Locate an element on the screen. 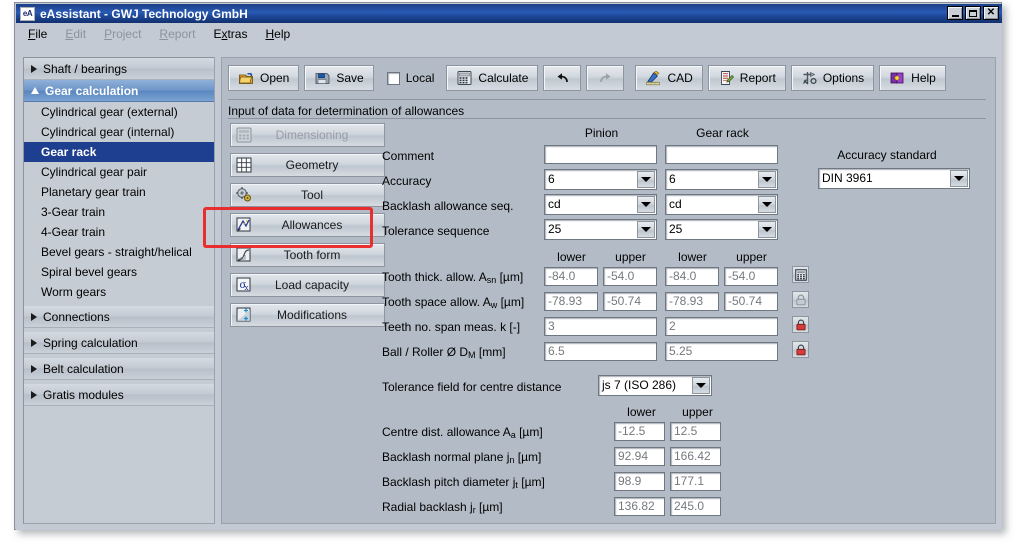 The width and height of the screenshot is (1017, 545). help-button: Help is located at coordinates (912, 78).